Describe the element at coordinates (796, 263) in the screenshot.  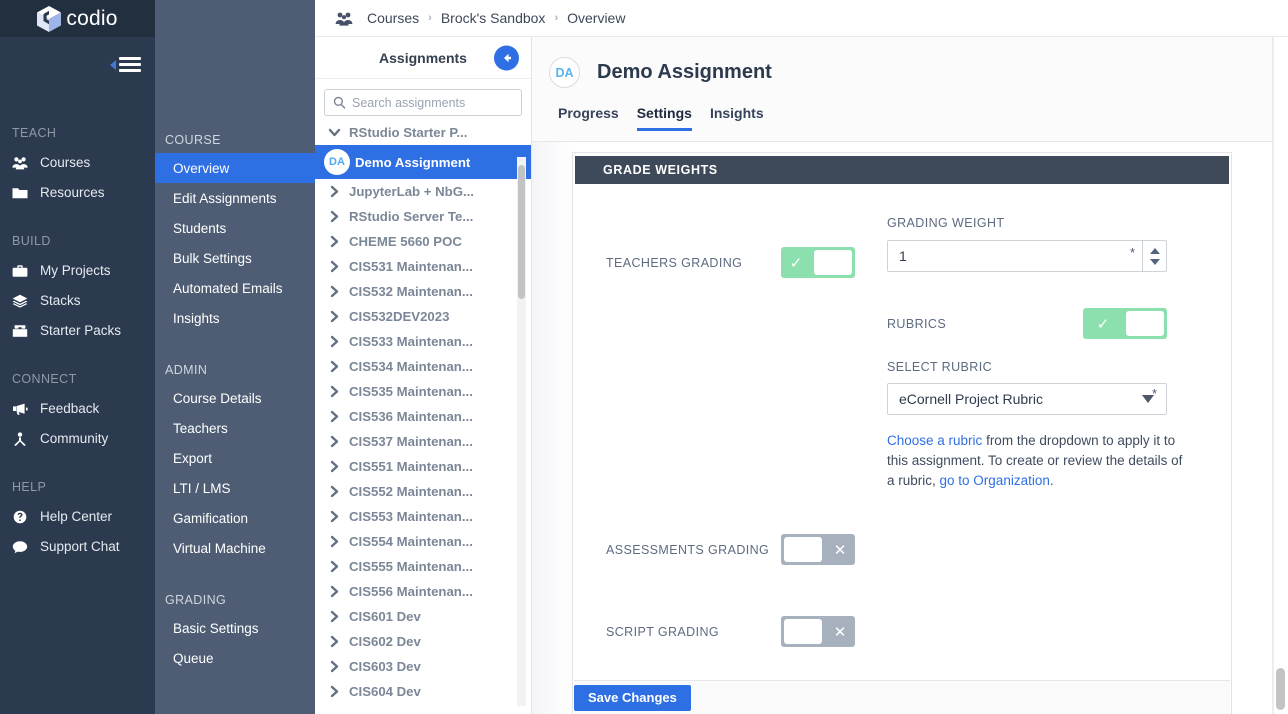
I see `check-icon: ✓` at that location.